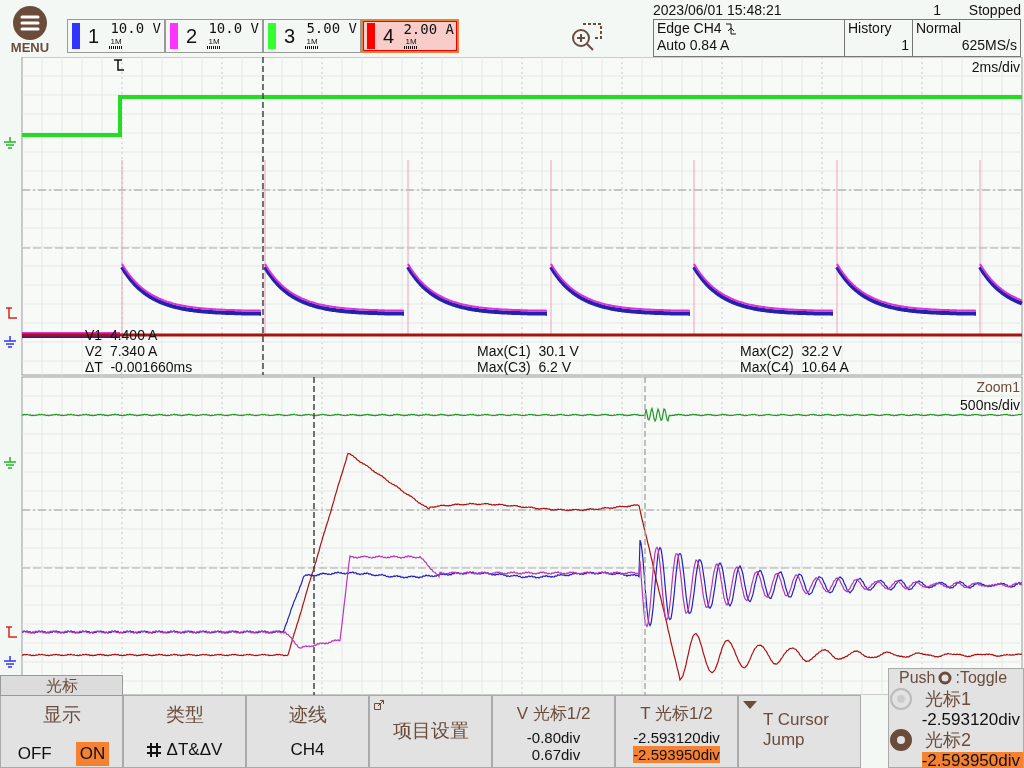  What do you see at coordinates (430, 731) in the screenshot?
I see `item-settings-softkey: 项目设置` at bounding box center [430, 731].